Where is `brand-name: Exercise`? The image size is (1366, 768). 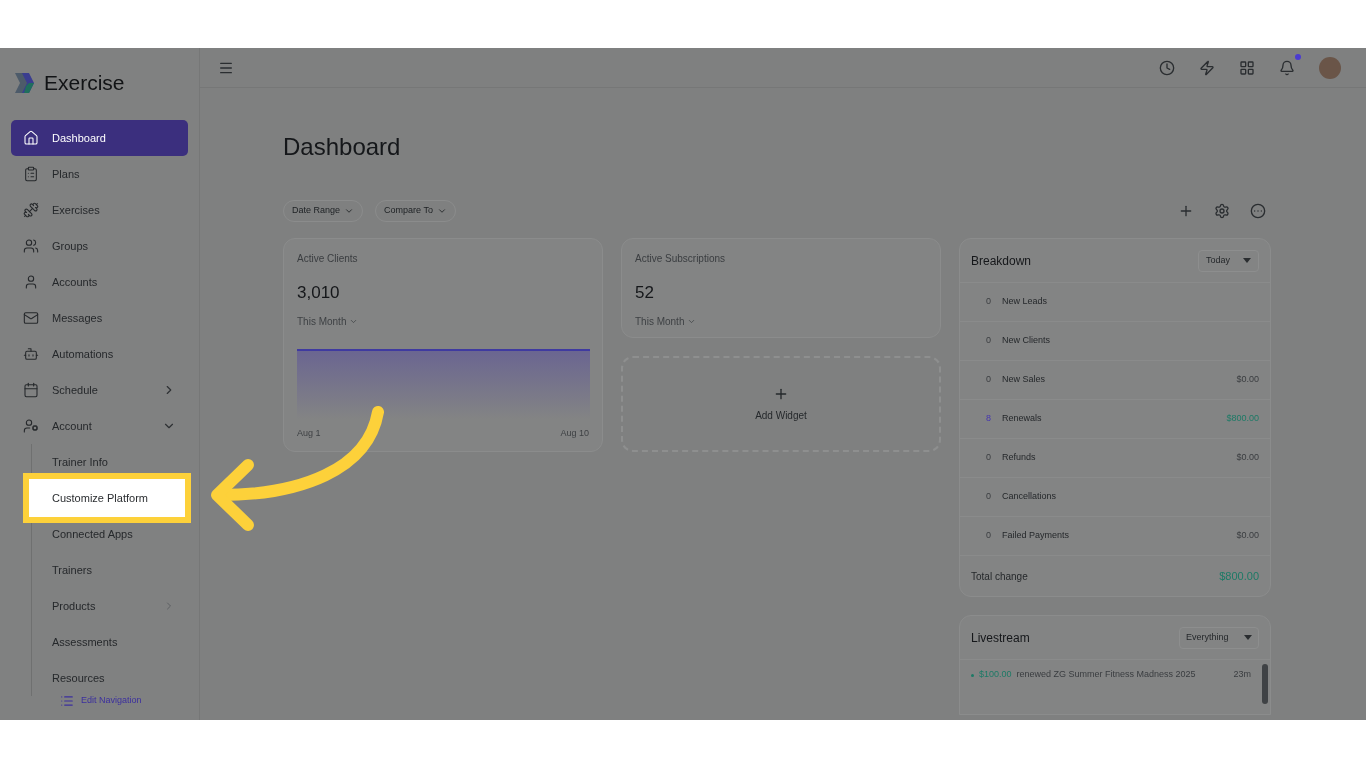
brand-name: Exercise is located at coordinates (84, 83).